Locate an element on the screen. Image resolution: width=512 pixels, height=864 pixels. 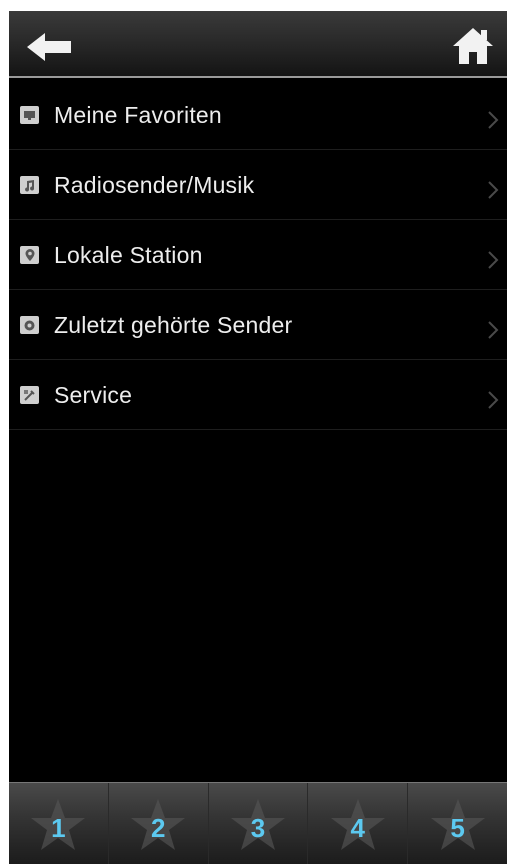
menu-item-label: Lokale Station is located at coordinates (128, 255).